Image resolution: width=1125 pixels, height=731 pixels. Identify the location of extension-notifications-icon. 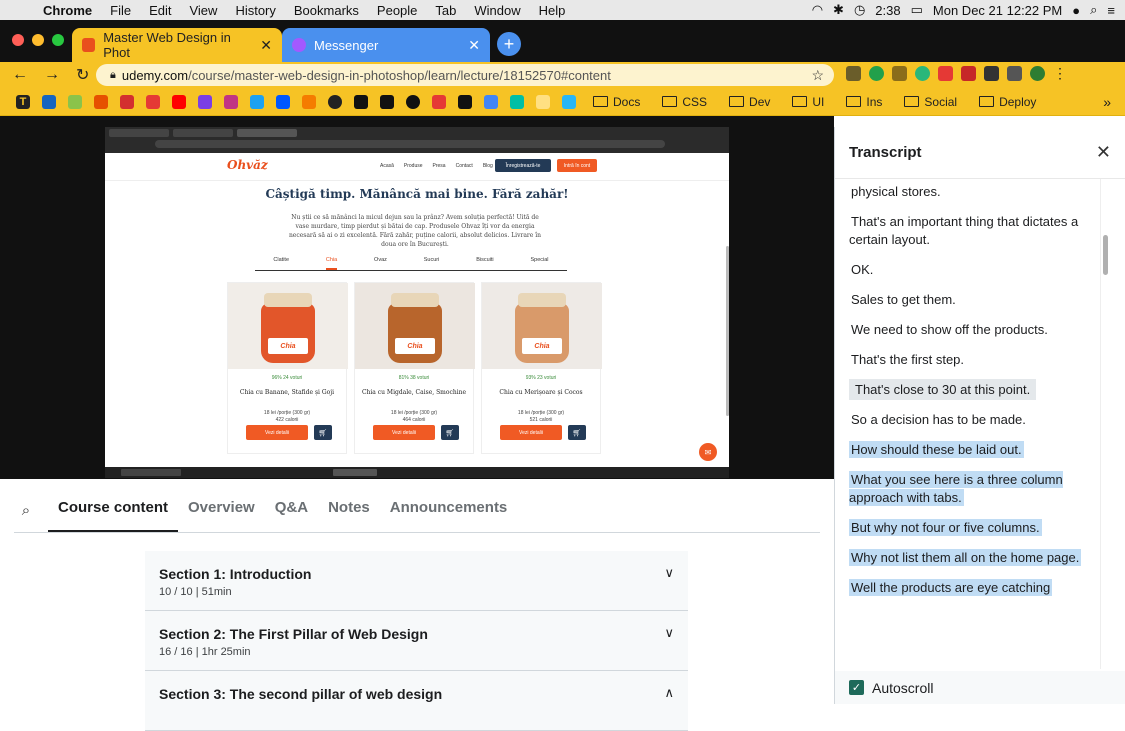
(945, 73).